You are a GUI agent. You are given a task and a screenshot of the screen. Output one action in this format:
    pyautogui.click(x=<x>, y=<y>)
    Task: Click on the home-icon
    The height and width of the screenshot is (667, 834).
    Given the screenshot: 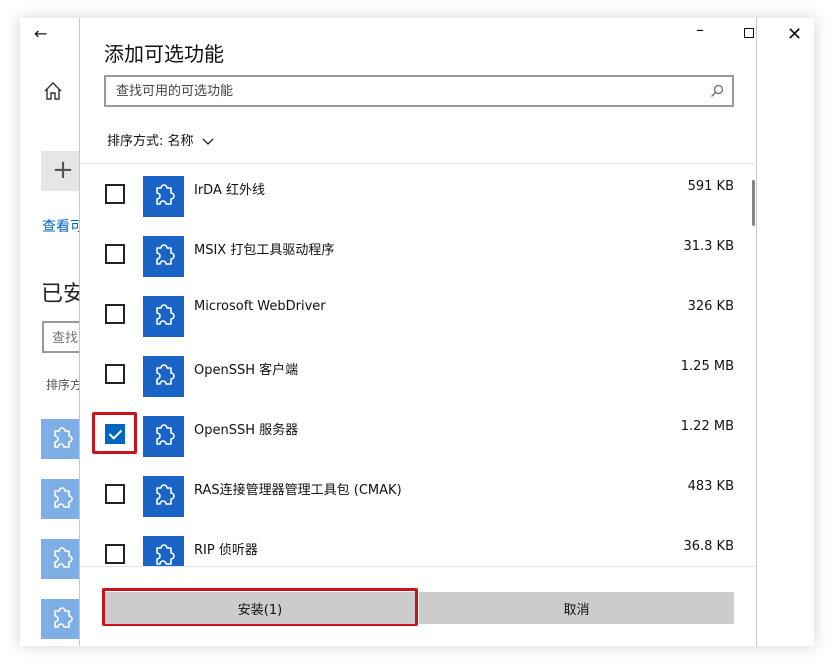 What is the action you would take?
    pyautogui.click(x=53, y=91)
    